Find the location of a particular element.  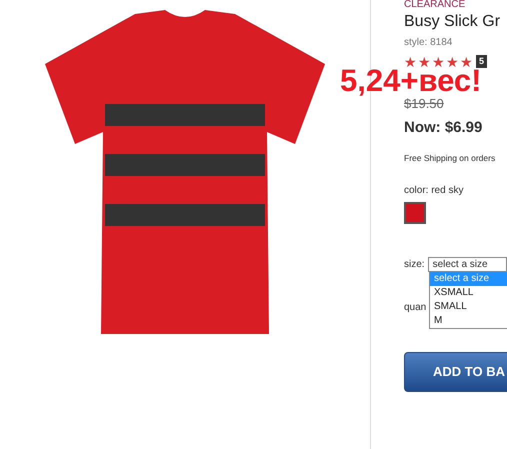

original-price: $19.50 is located at coordinates (424, 104).